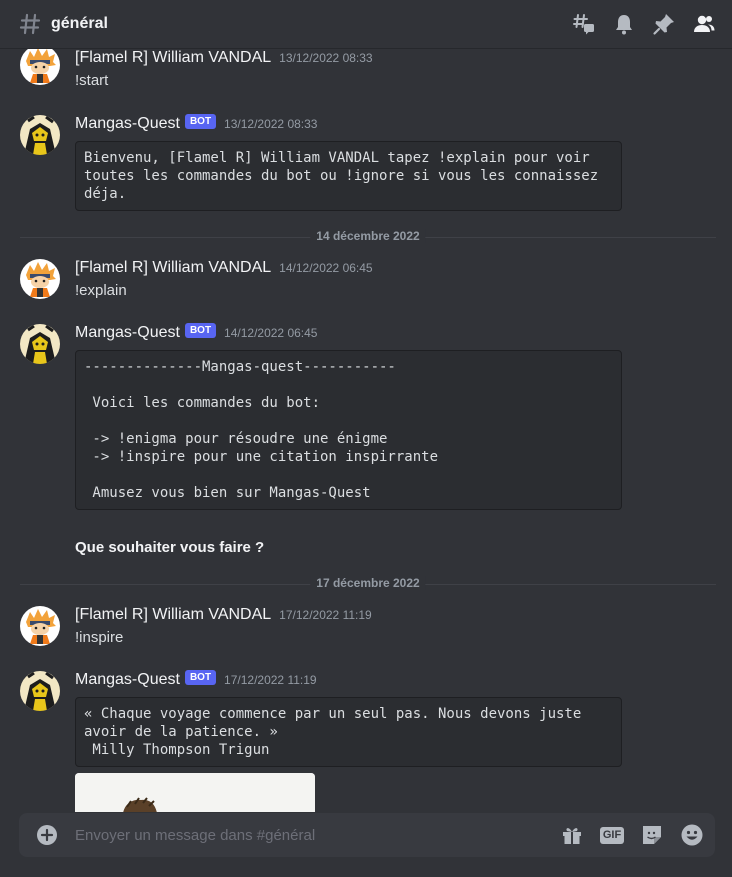 The height and width of the screenshot is (877, 732). I want to click on date-divider-label: 17 décembre 2022, so click(368, 583).